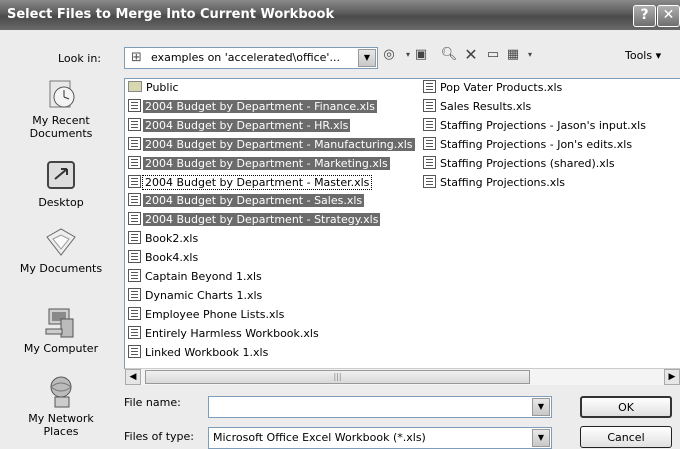  I want to click on file-item: Book4.xls, so click(164, 258).